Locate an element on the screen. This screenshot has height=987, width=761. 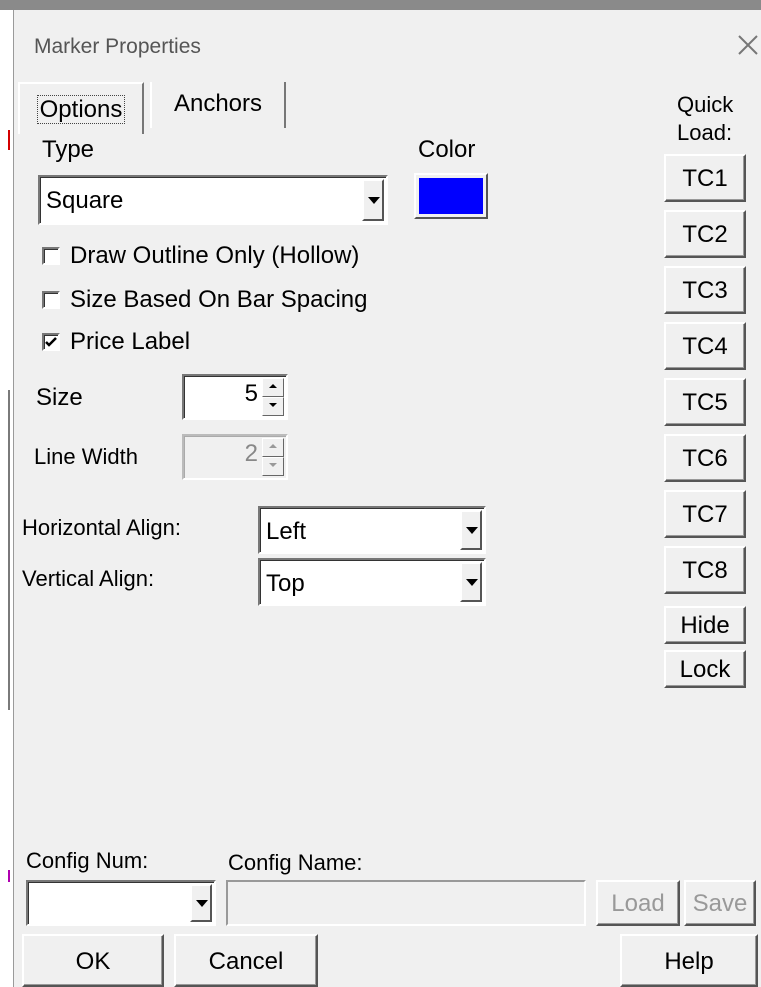
load-button: Load is located at coordinates (638, 903).